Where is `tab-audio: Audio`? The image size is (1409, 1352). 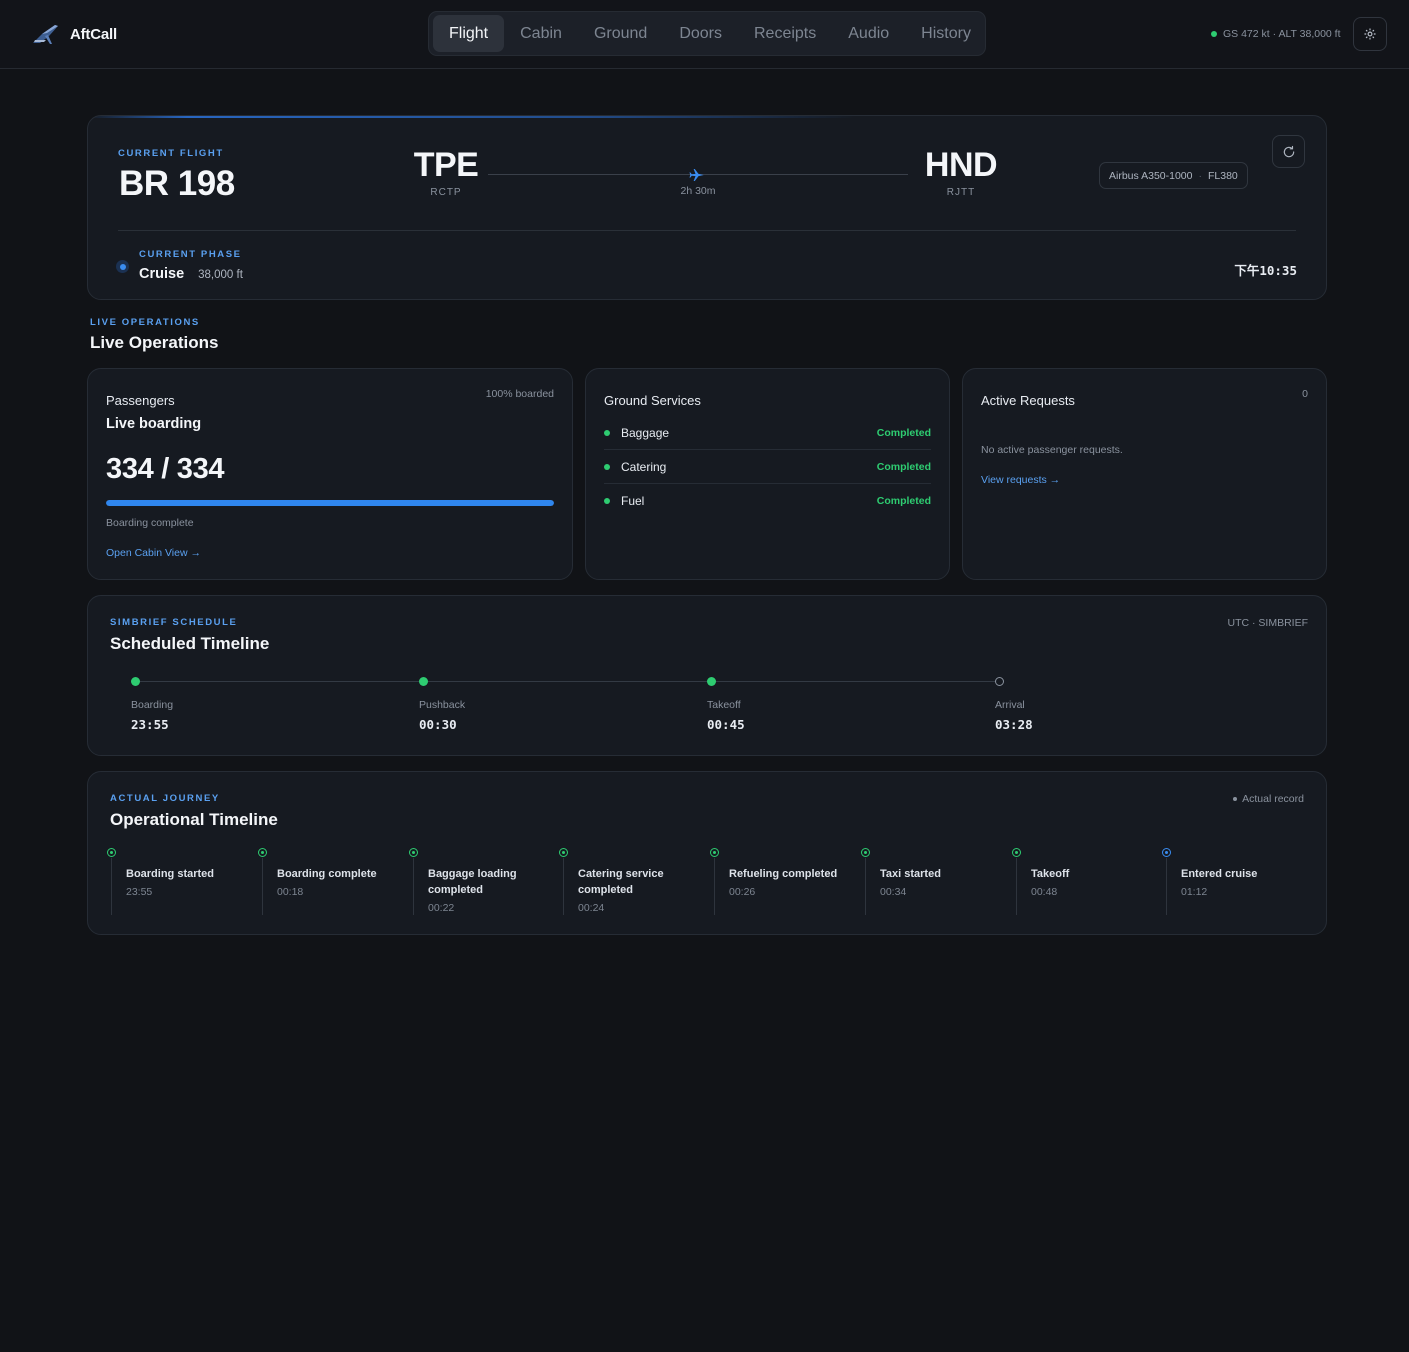
tab-audio: Audio is located at coordinates (868, 33).